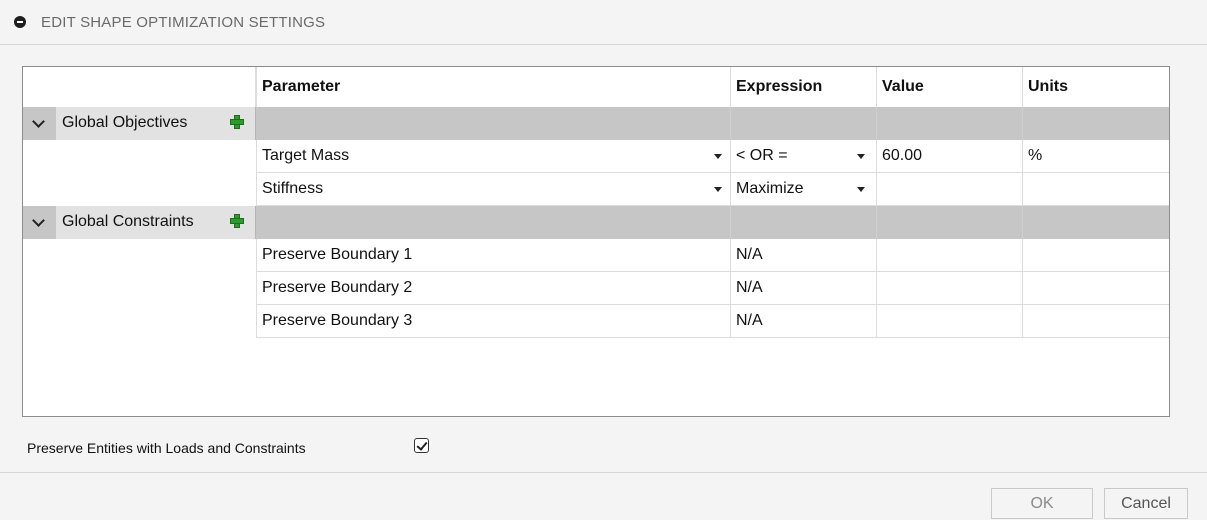 This screenshot has width=1207, height=520. What do you see at coordinates (1042, 503) in the screenshot?
I see `ok-button: OK` at bounding box center [1042, 503].